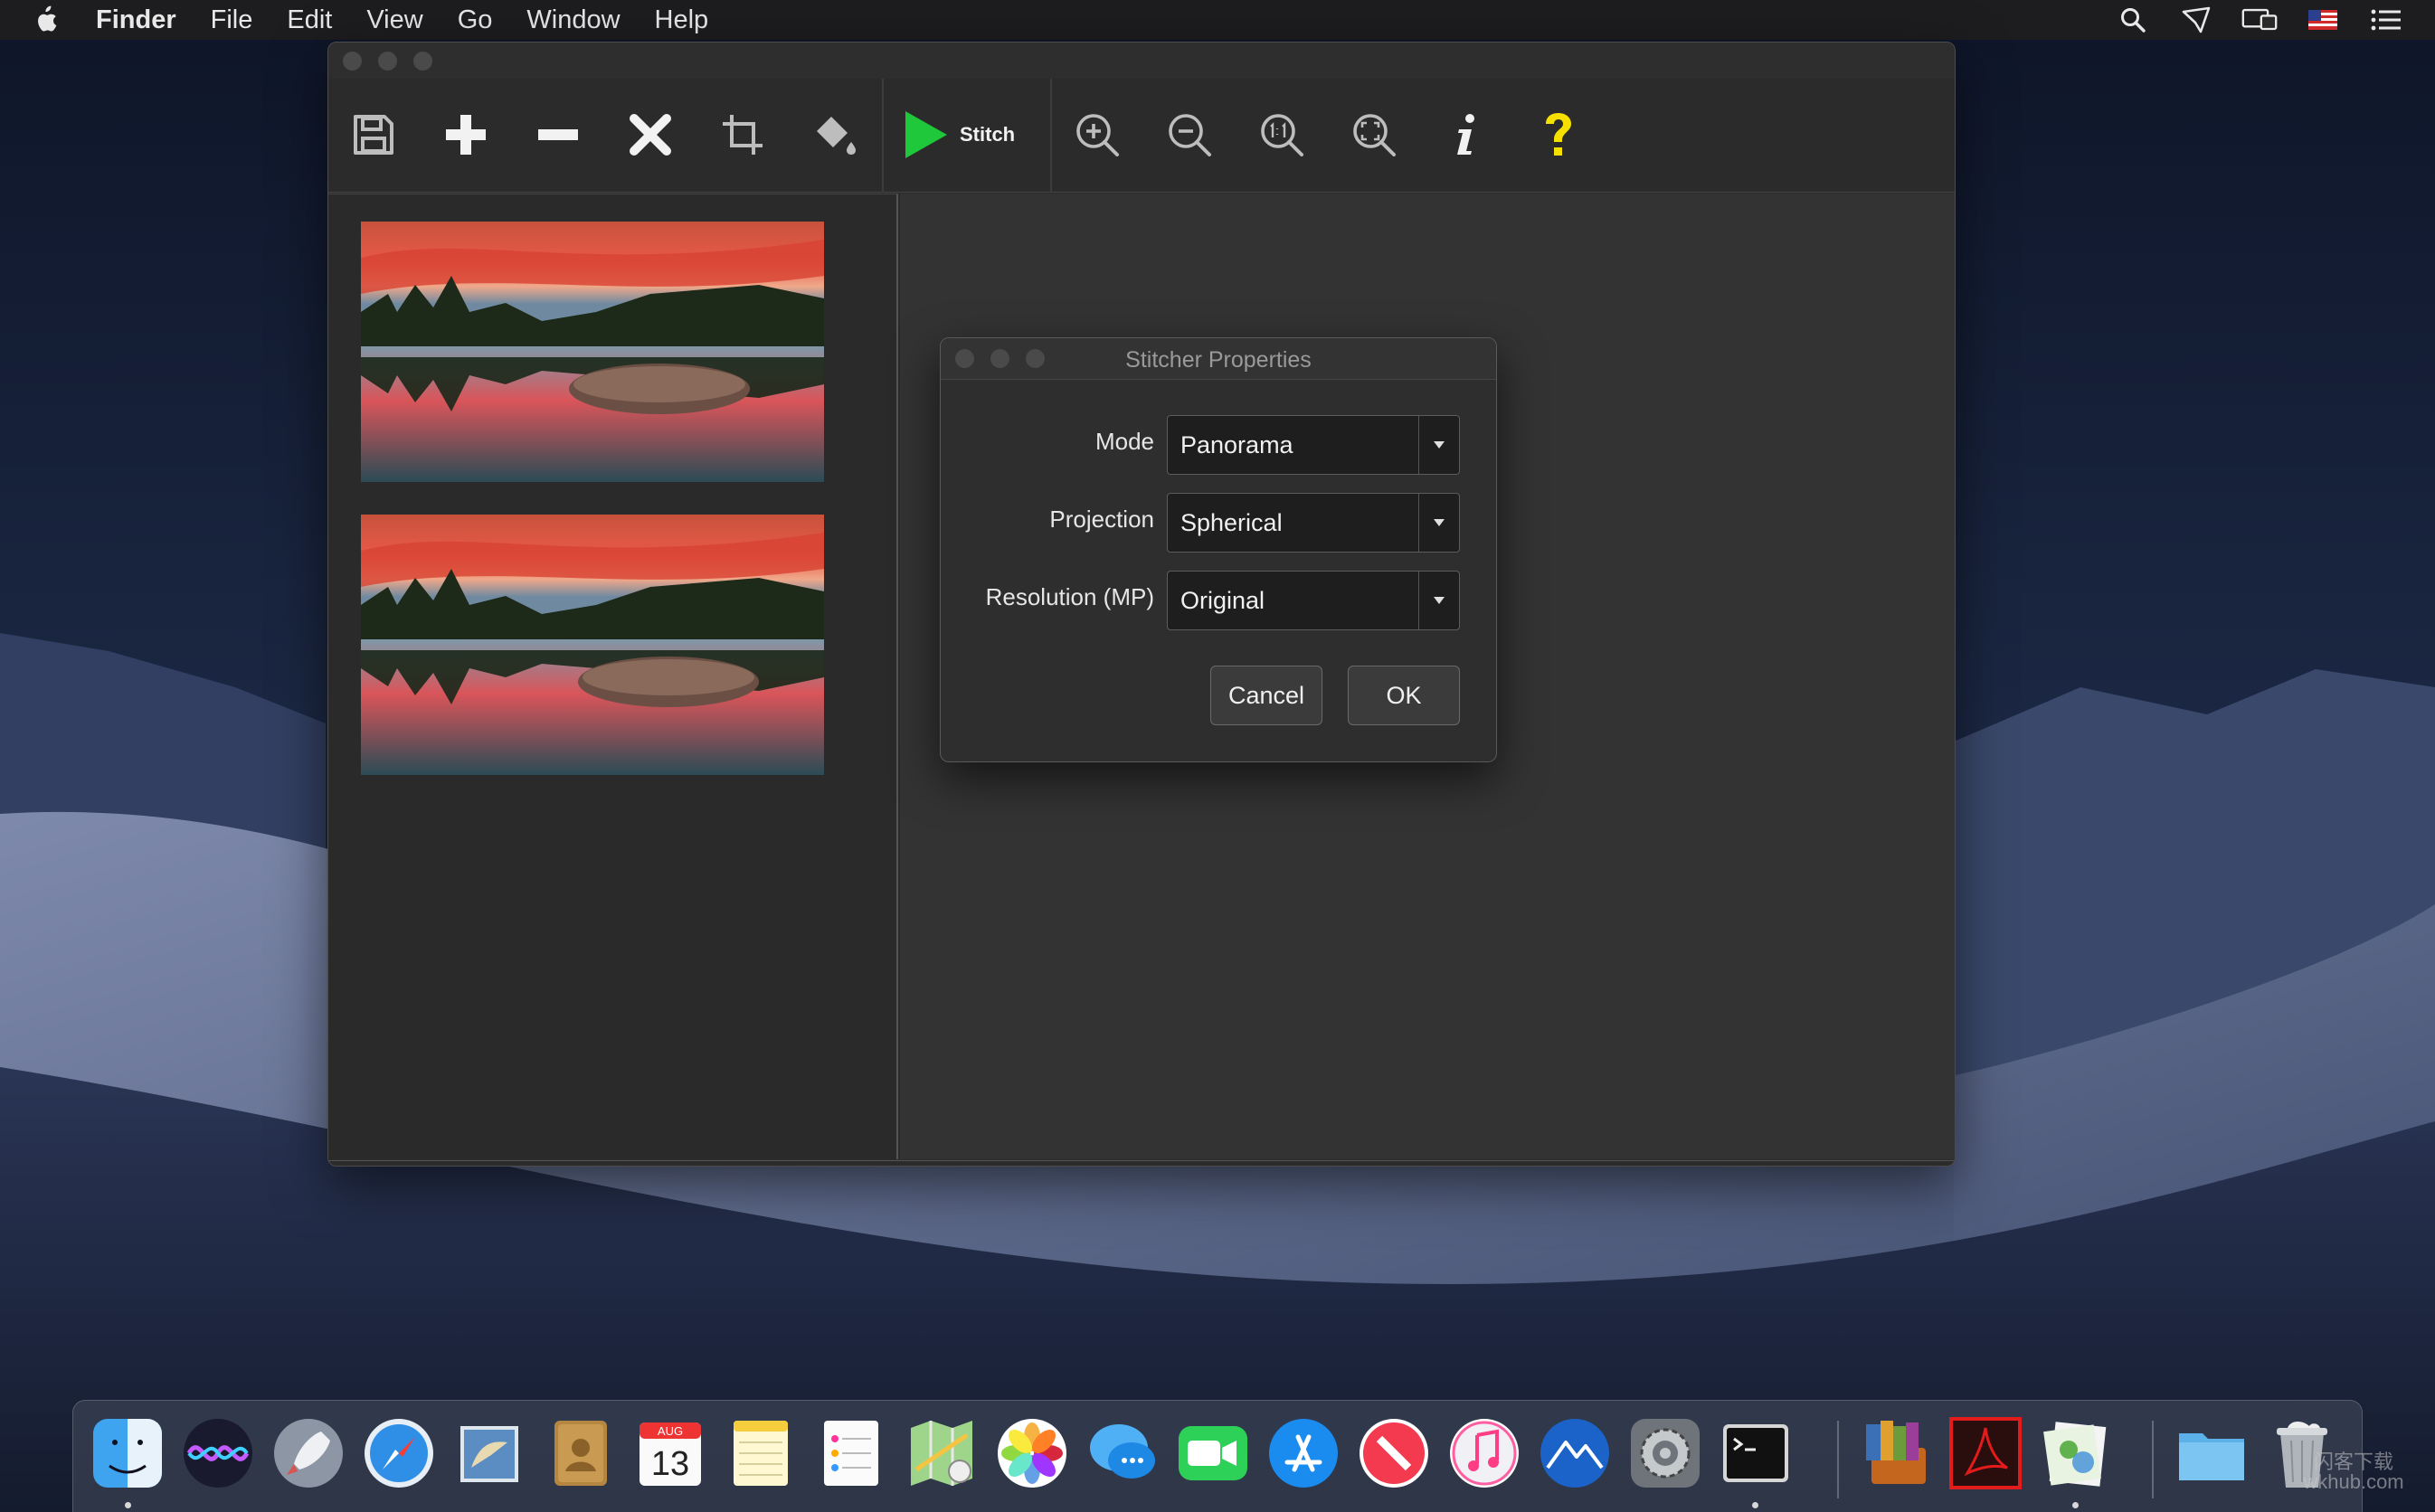 The width and height of the screenshot is (2435, 1512). I want to click on dock-notes, so click(761, 1453).